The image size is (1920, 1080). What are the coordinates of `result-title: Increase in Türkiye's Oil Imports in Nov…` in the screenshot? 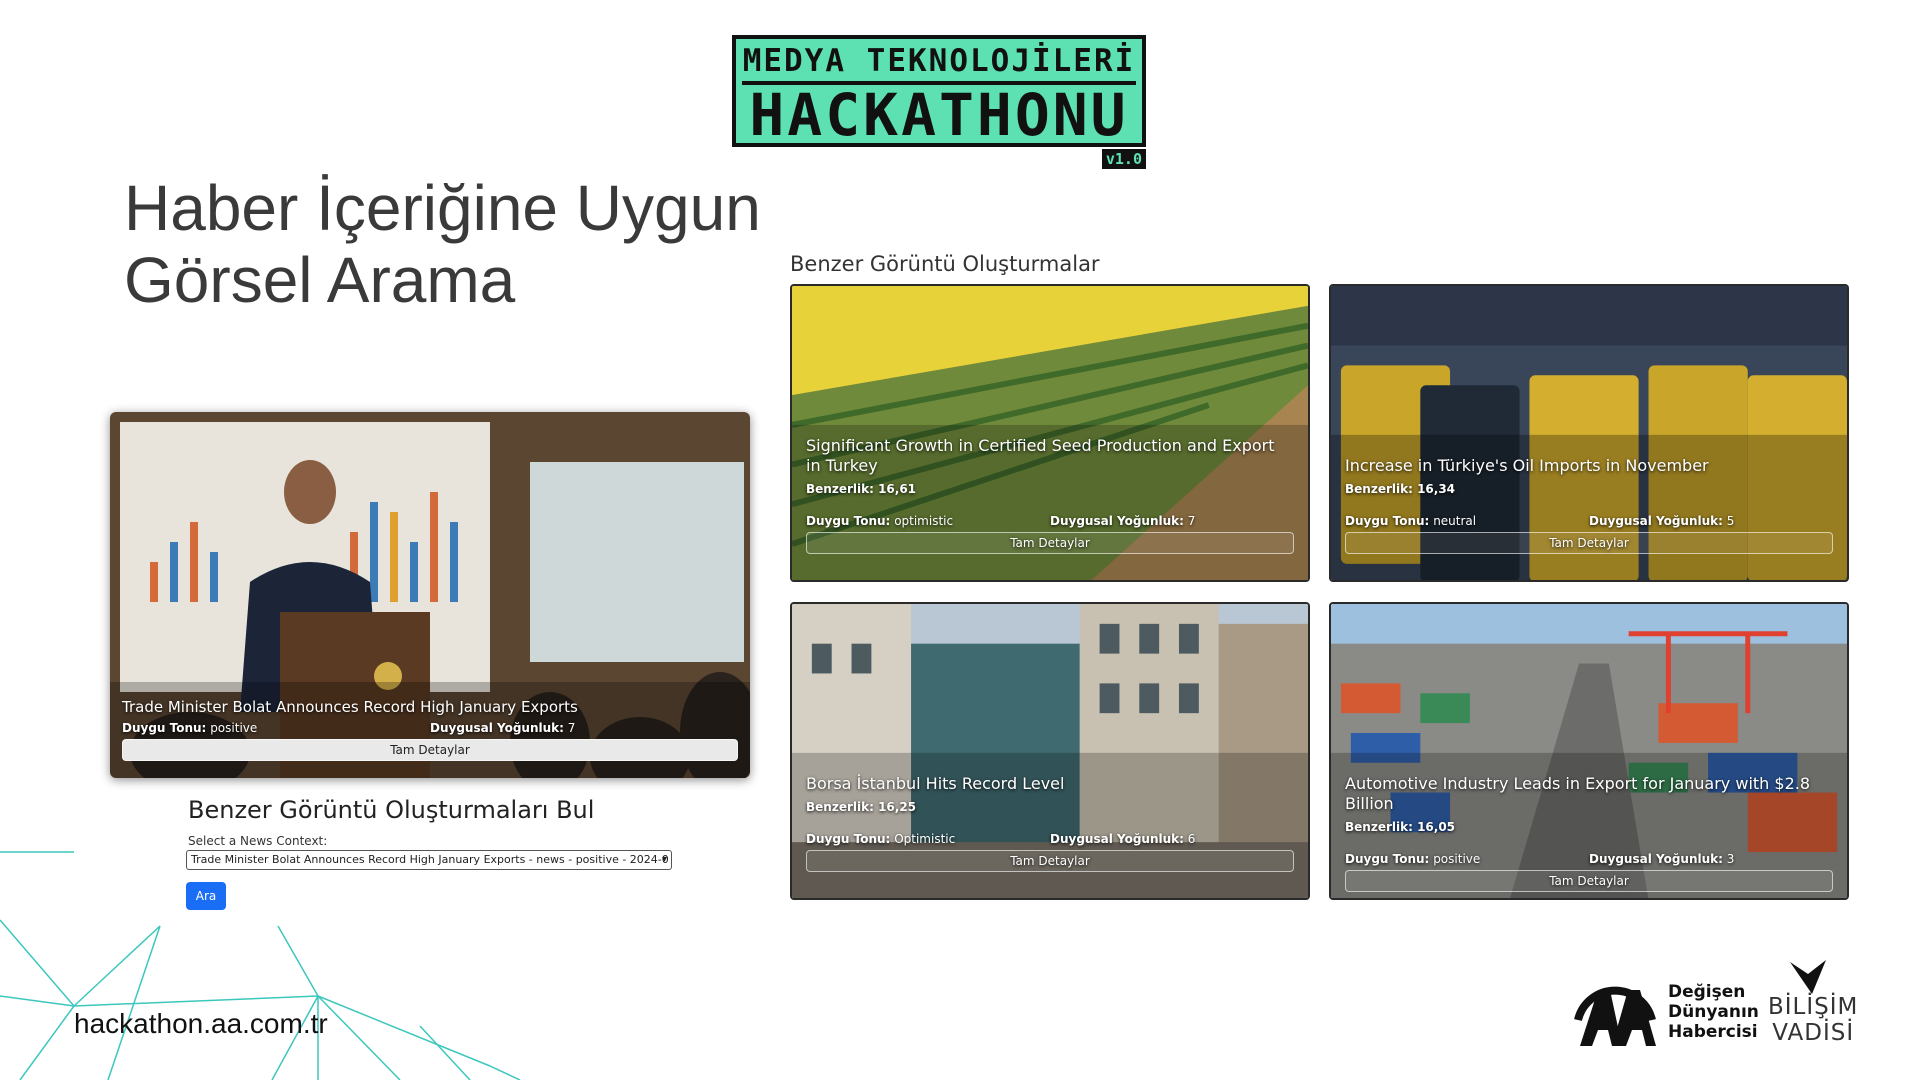 It's located at (1527, 465).